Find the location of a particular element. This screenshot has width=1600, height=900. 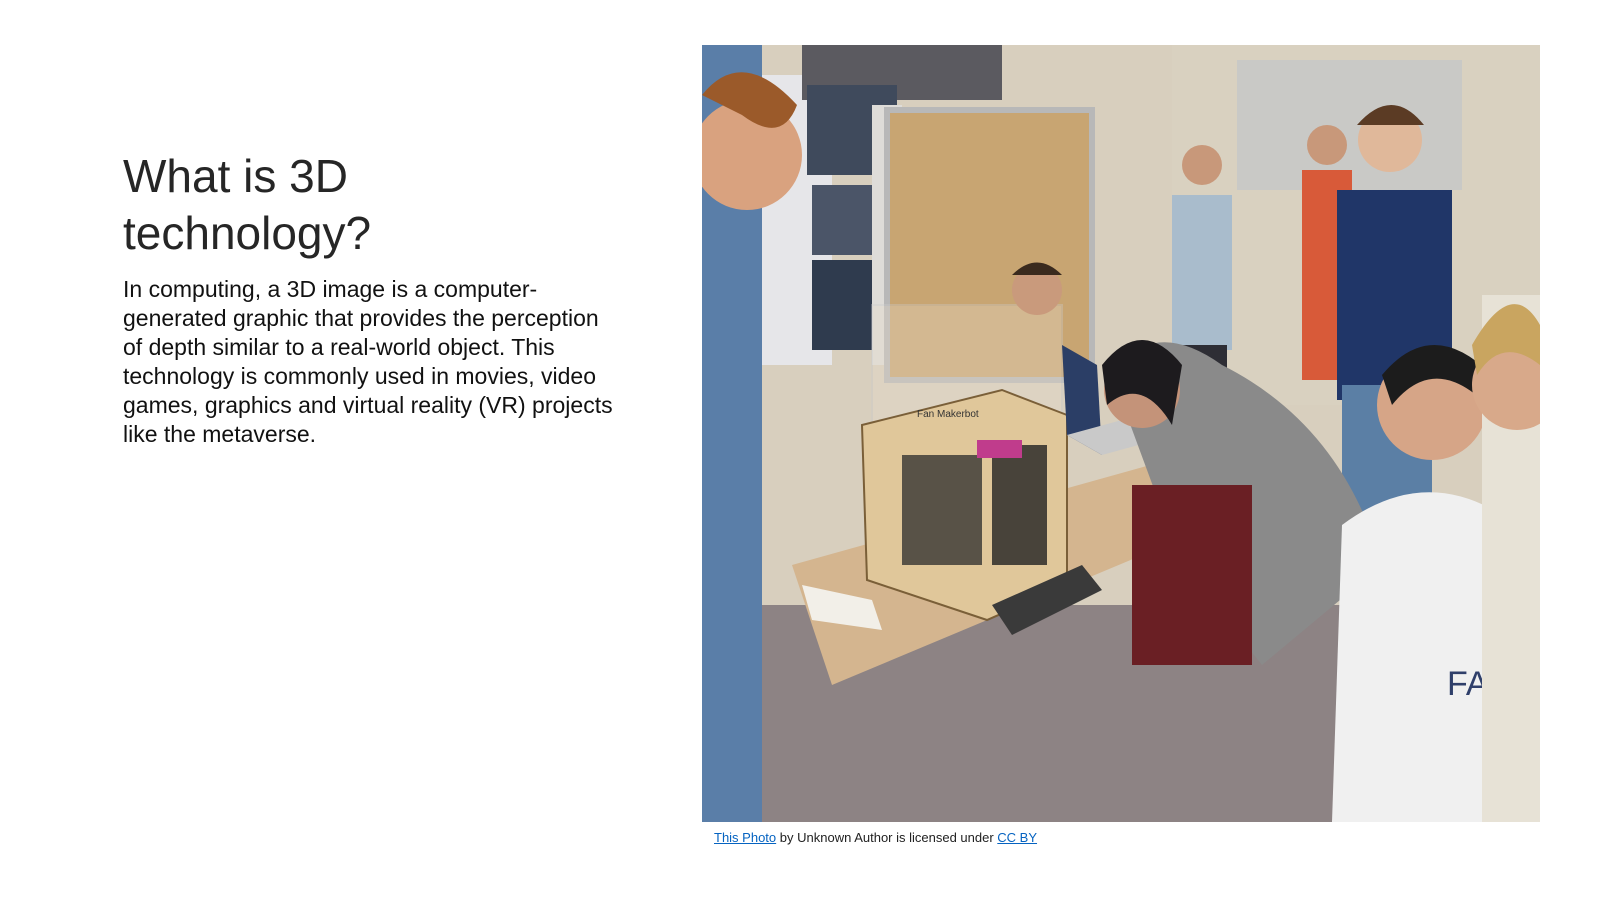

slide-title-line-1: What is 3D is located at coordinates (235, 176).